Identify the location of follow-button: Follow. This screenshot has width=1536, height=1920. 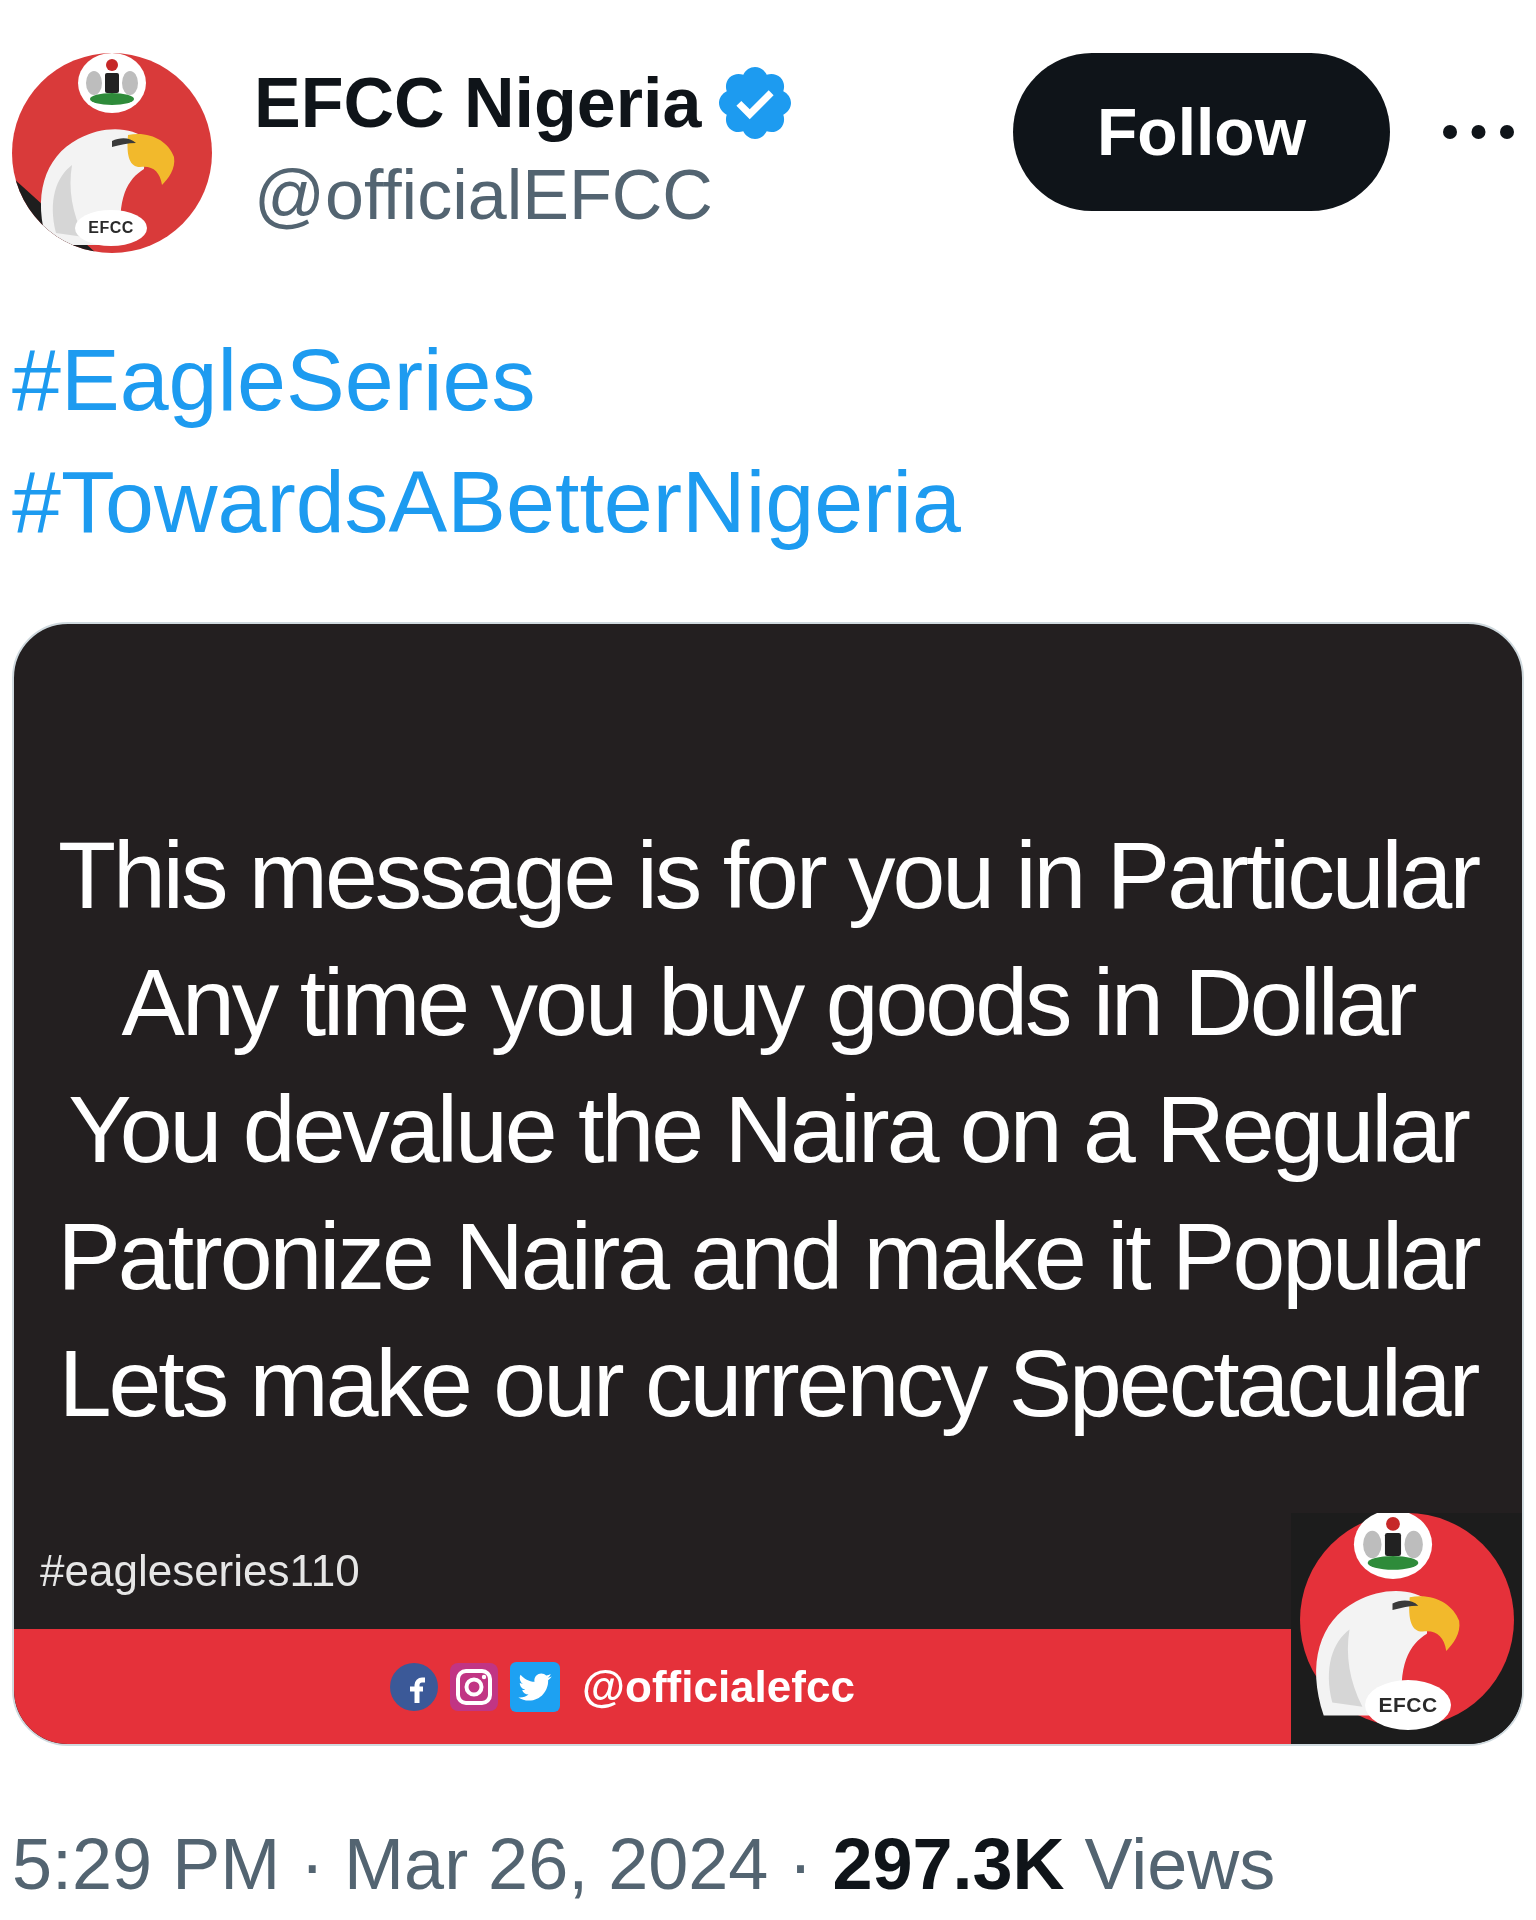
(1201, 132).